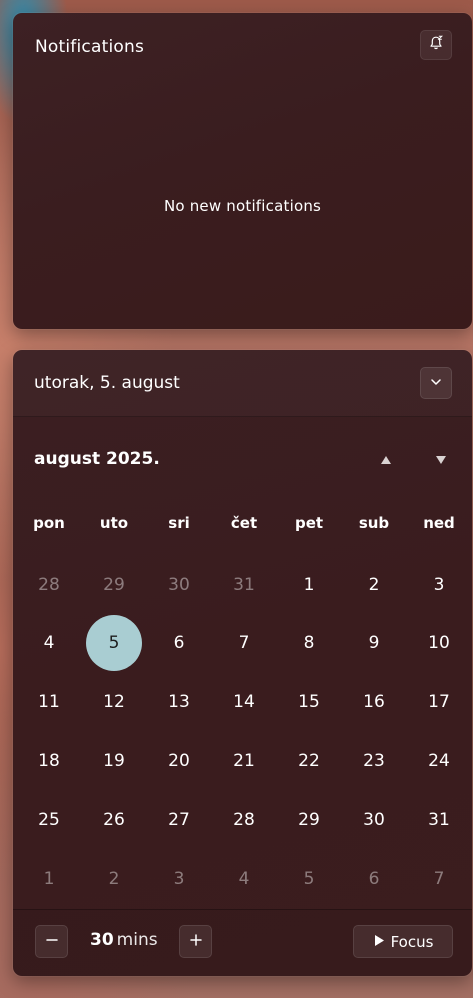 The width and height of the screenshot is (473, 998). What do you see at coordinates (309, 879) in the screenshot?
I see `calendar-day: 5` at bounding box center [309, 879].